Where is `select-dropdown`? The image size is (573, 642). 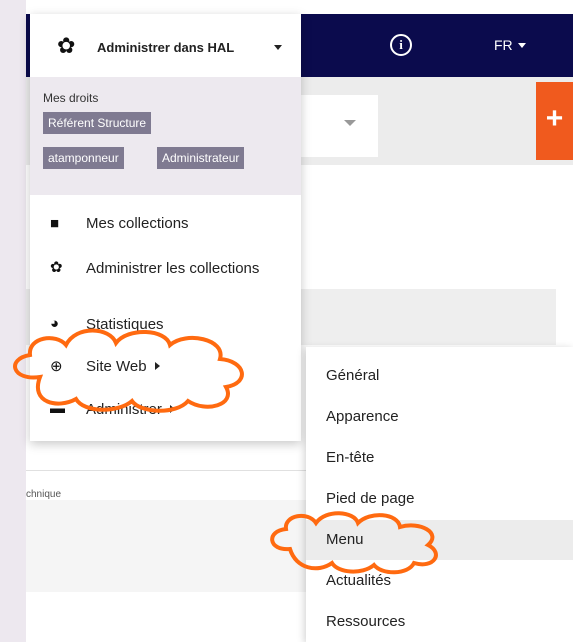
select-dropdown is located at coordinates (339, 126).